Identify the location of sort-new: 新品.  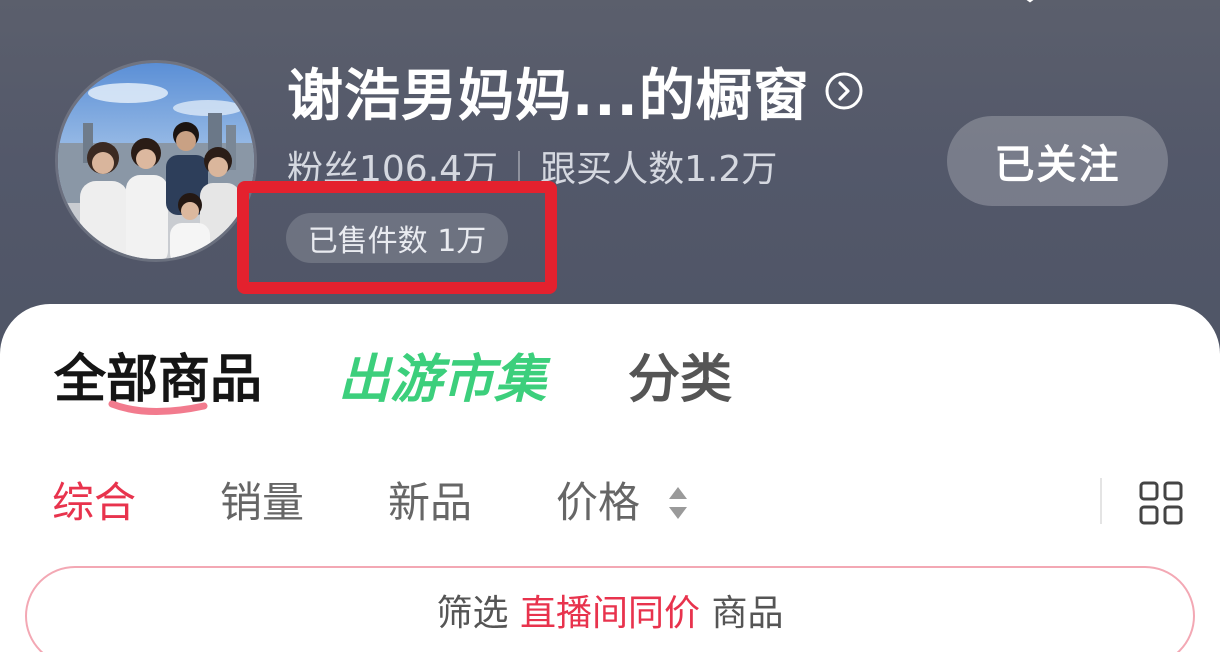
(430, 503).